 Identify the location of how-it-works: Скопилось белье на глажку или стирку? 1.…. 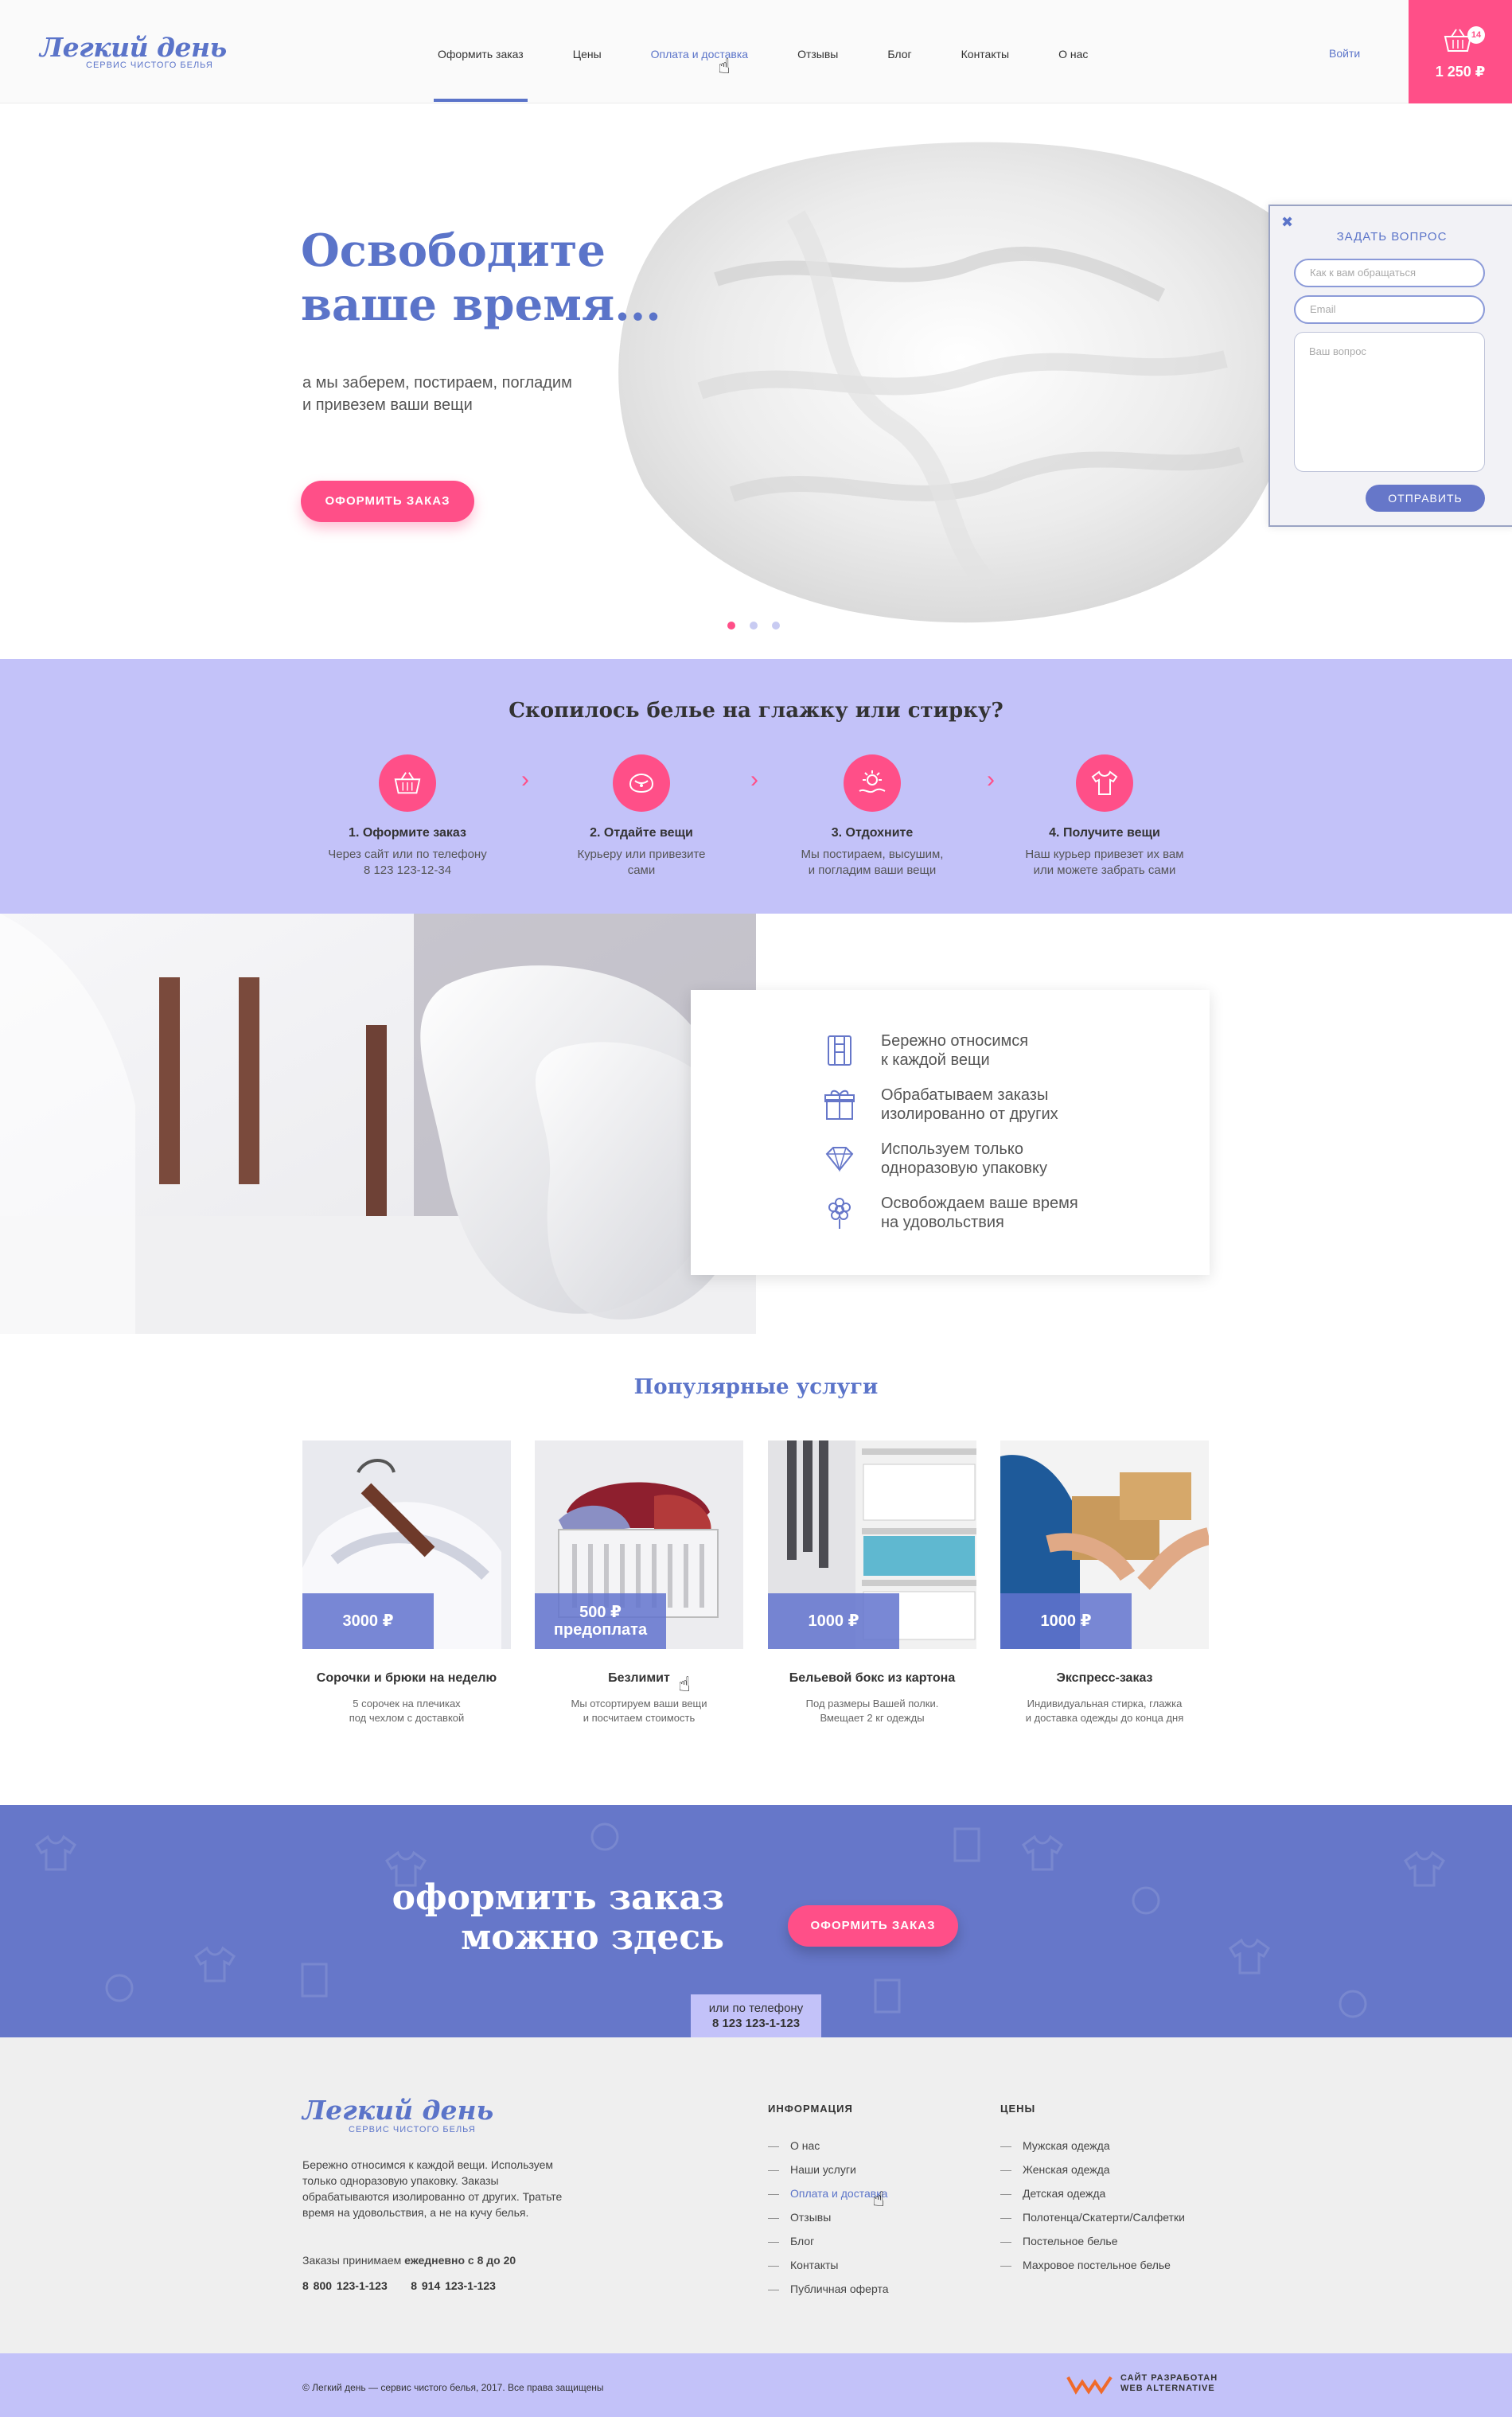
(756, 786).